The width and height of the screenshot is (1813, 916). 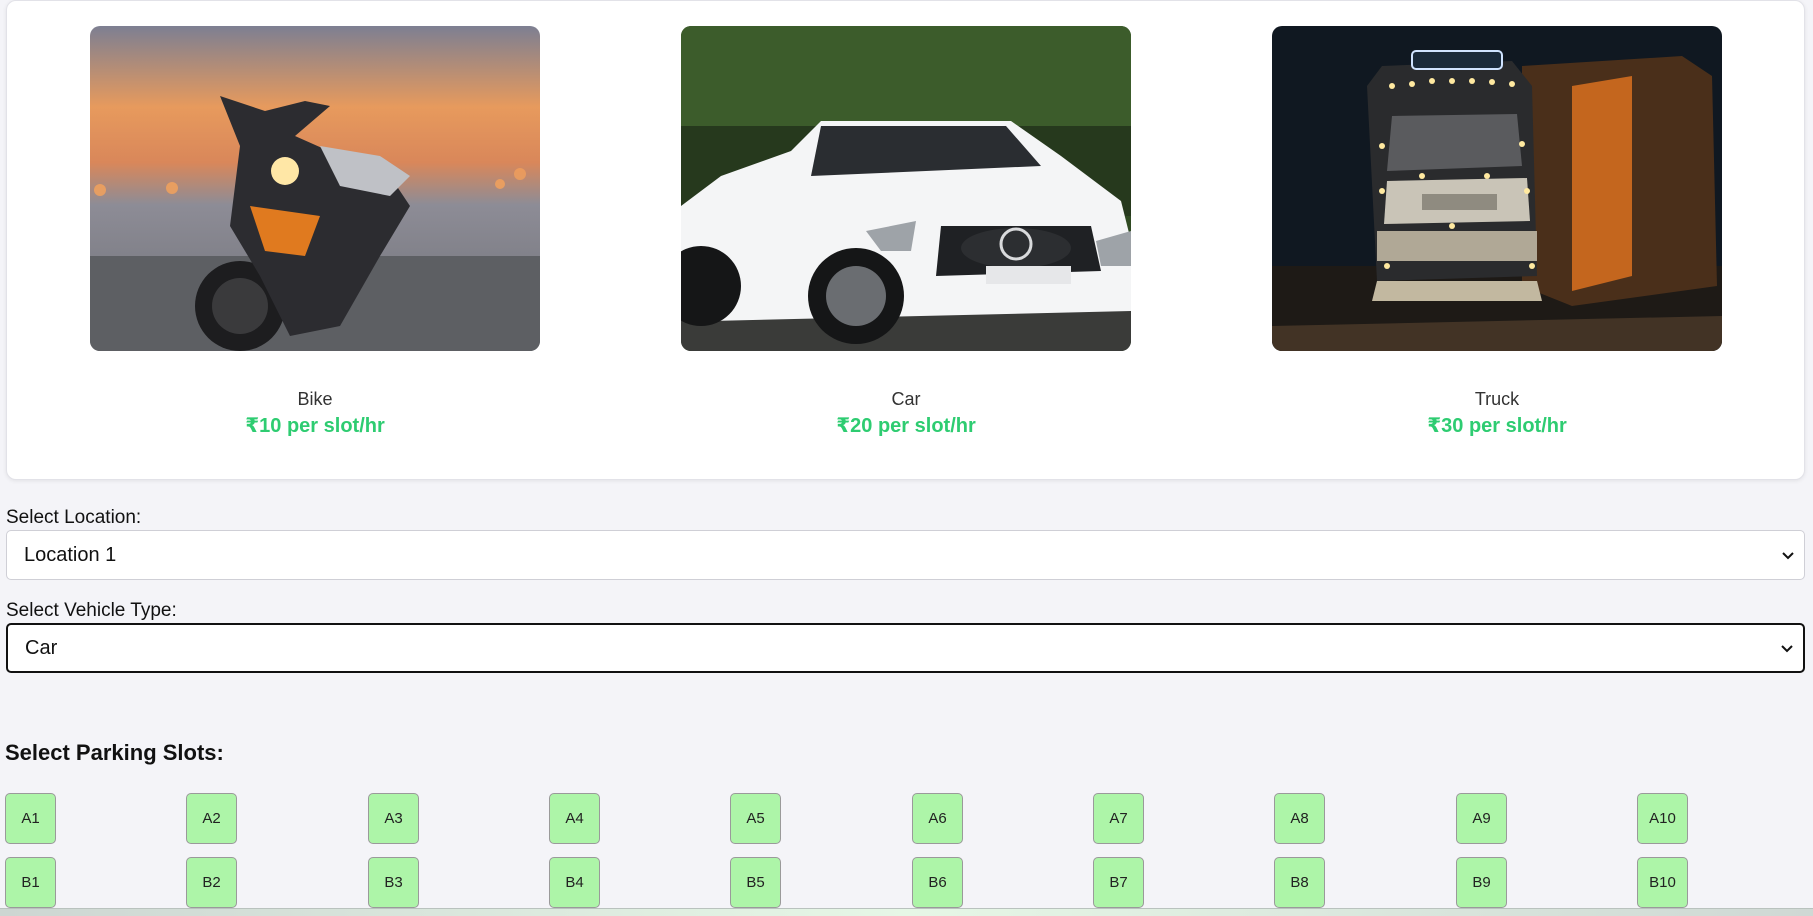 I want to click on vehicle-type-select: Car, so click(x=905, y=648).